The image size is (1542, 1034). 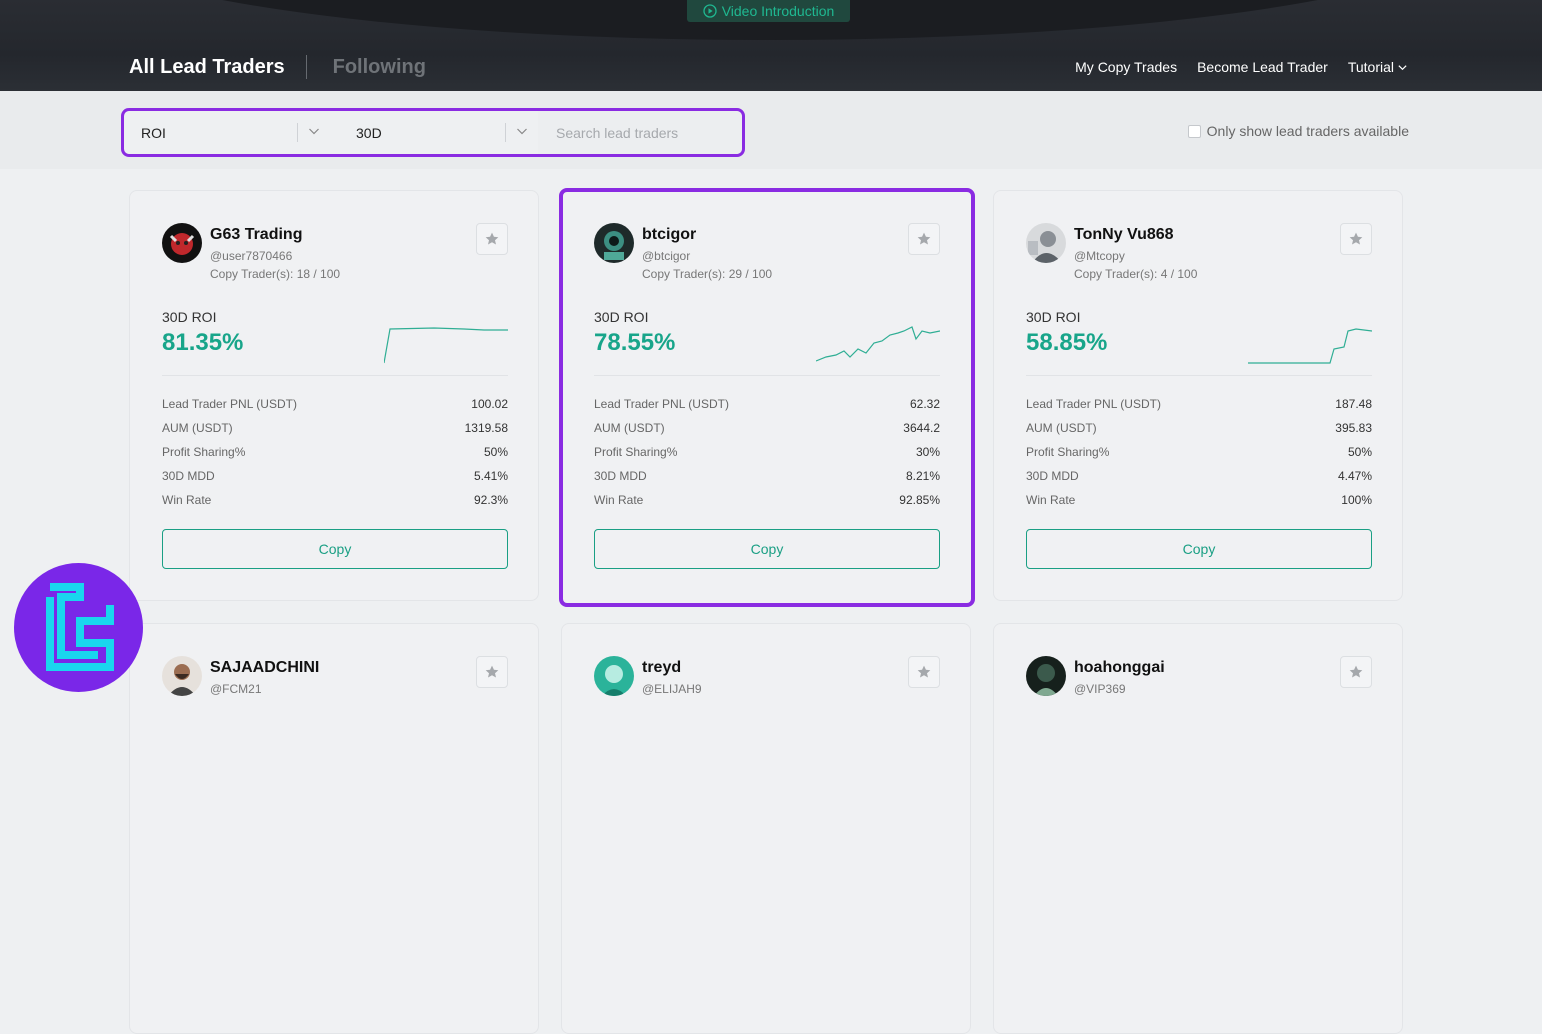 I want to click on copy-trader-count: Copy Trader(s): 29 / 100, so click(x=707, y=274).